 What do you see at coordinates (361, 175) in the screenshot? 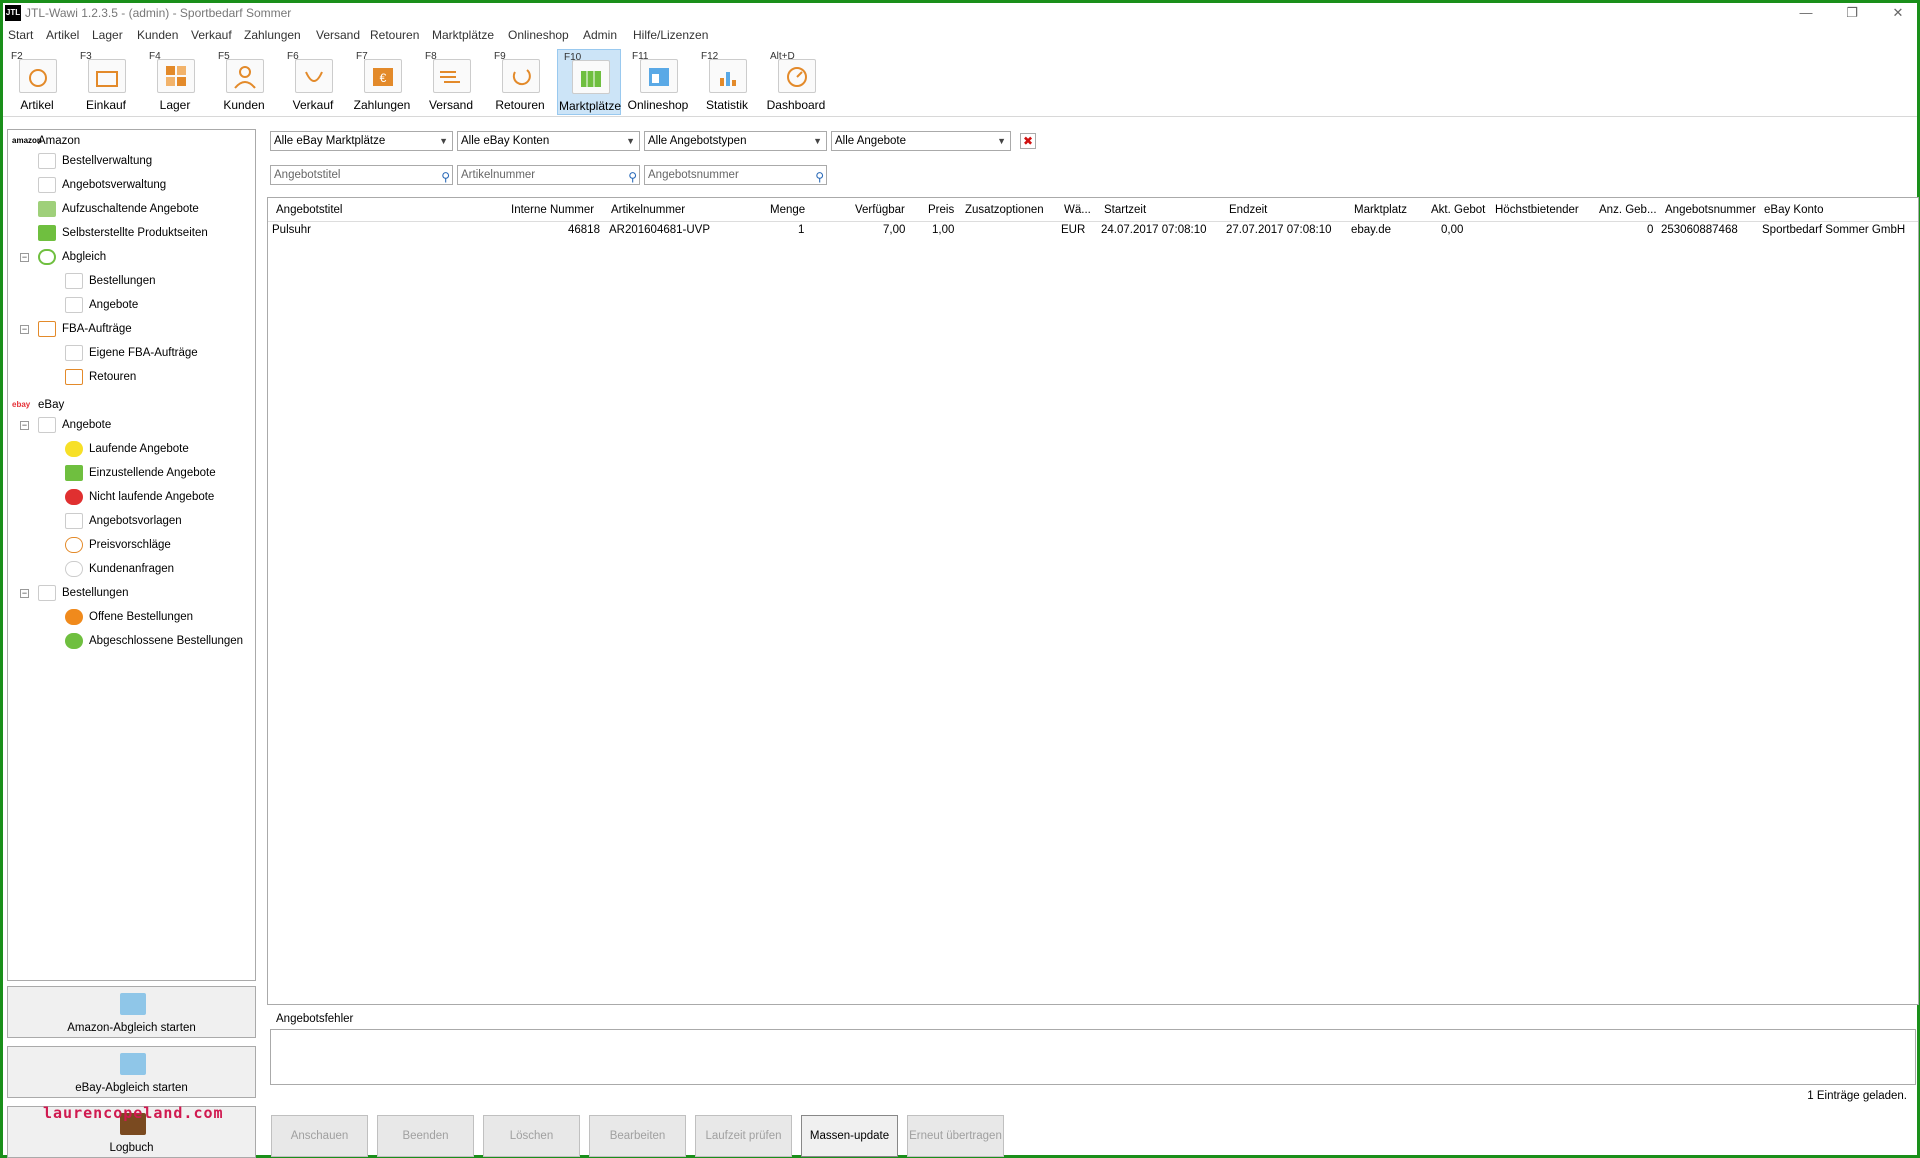
I see `offer-title-search: Angebotstitel ⚲` at bounding box center [361, 175].